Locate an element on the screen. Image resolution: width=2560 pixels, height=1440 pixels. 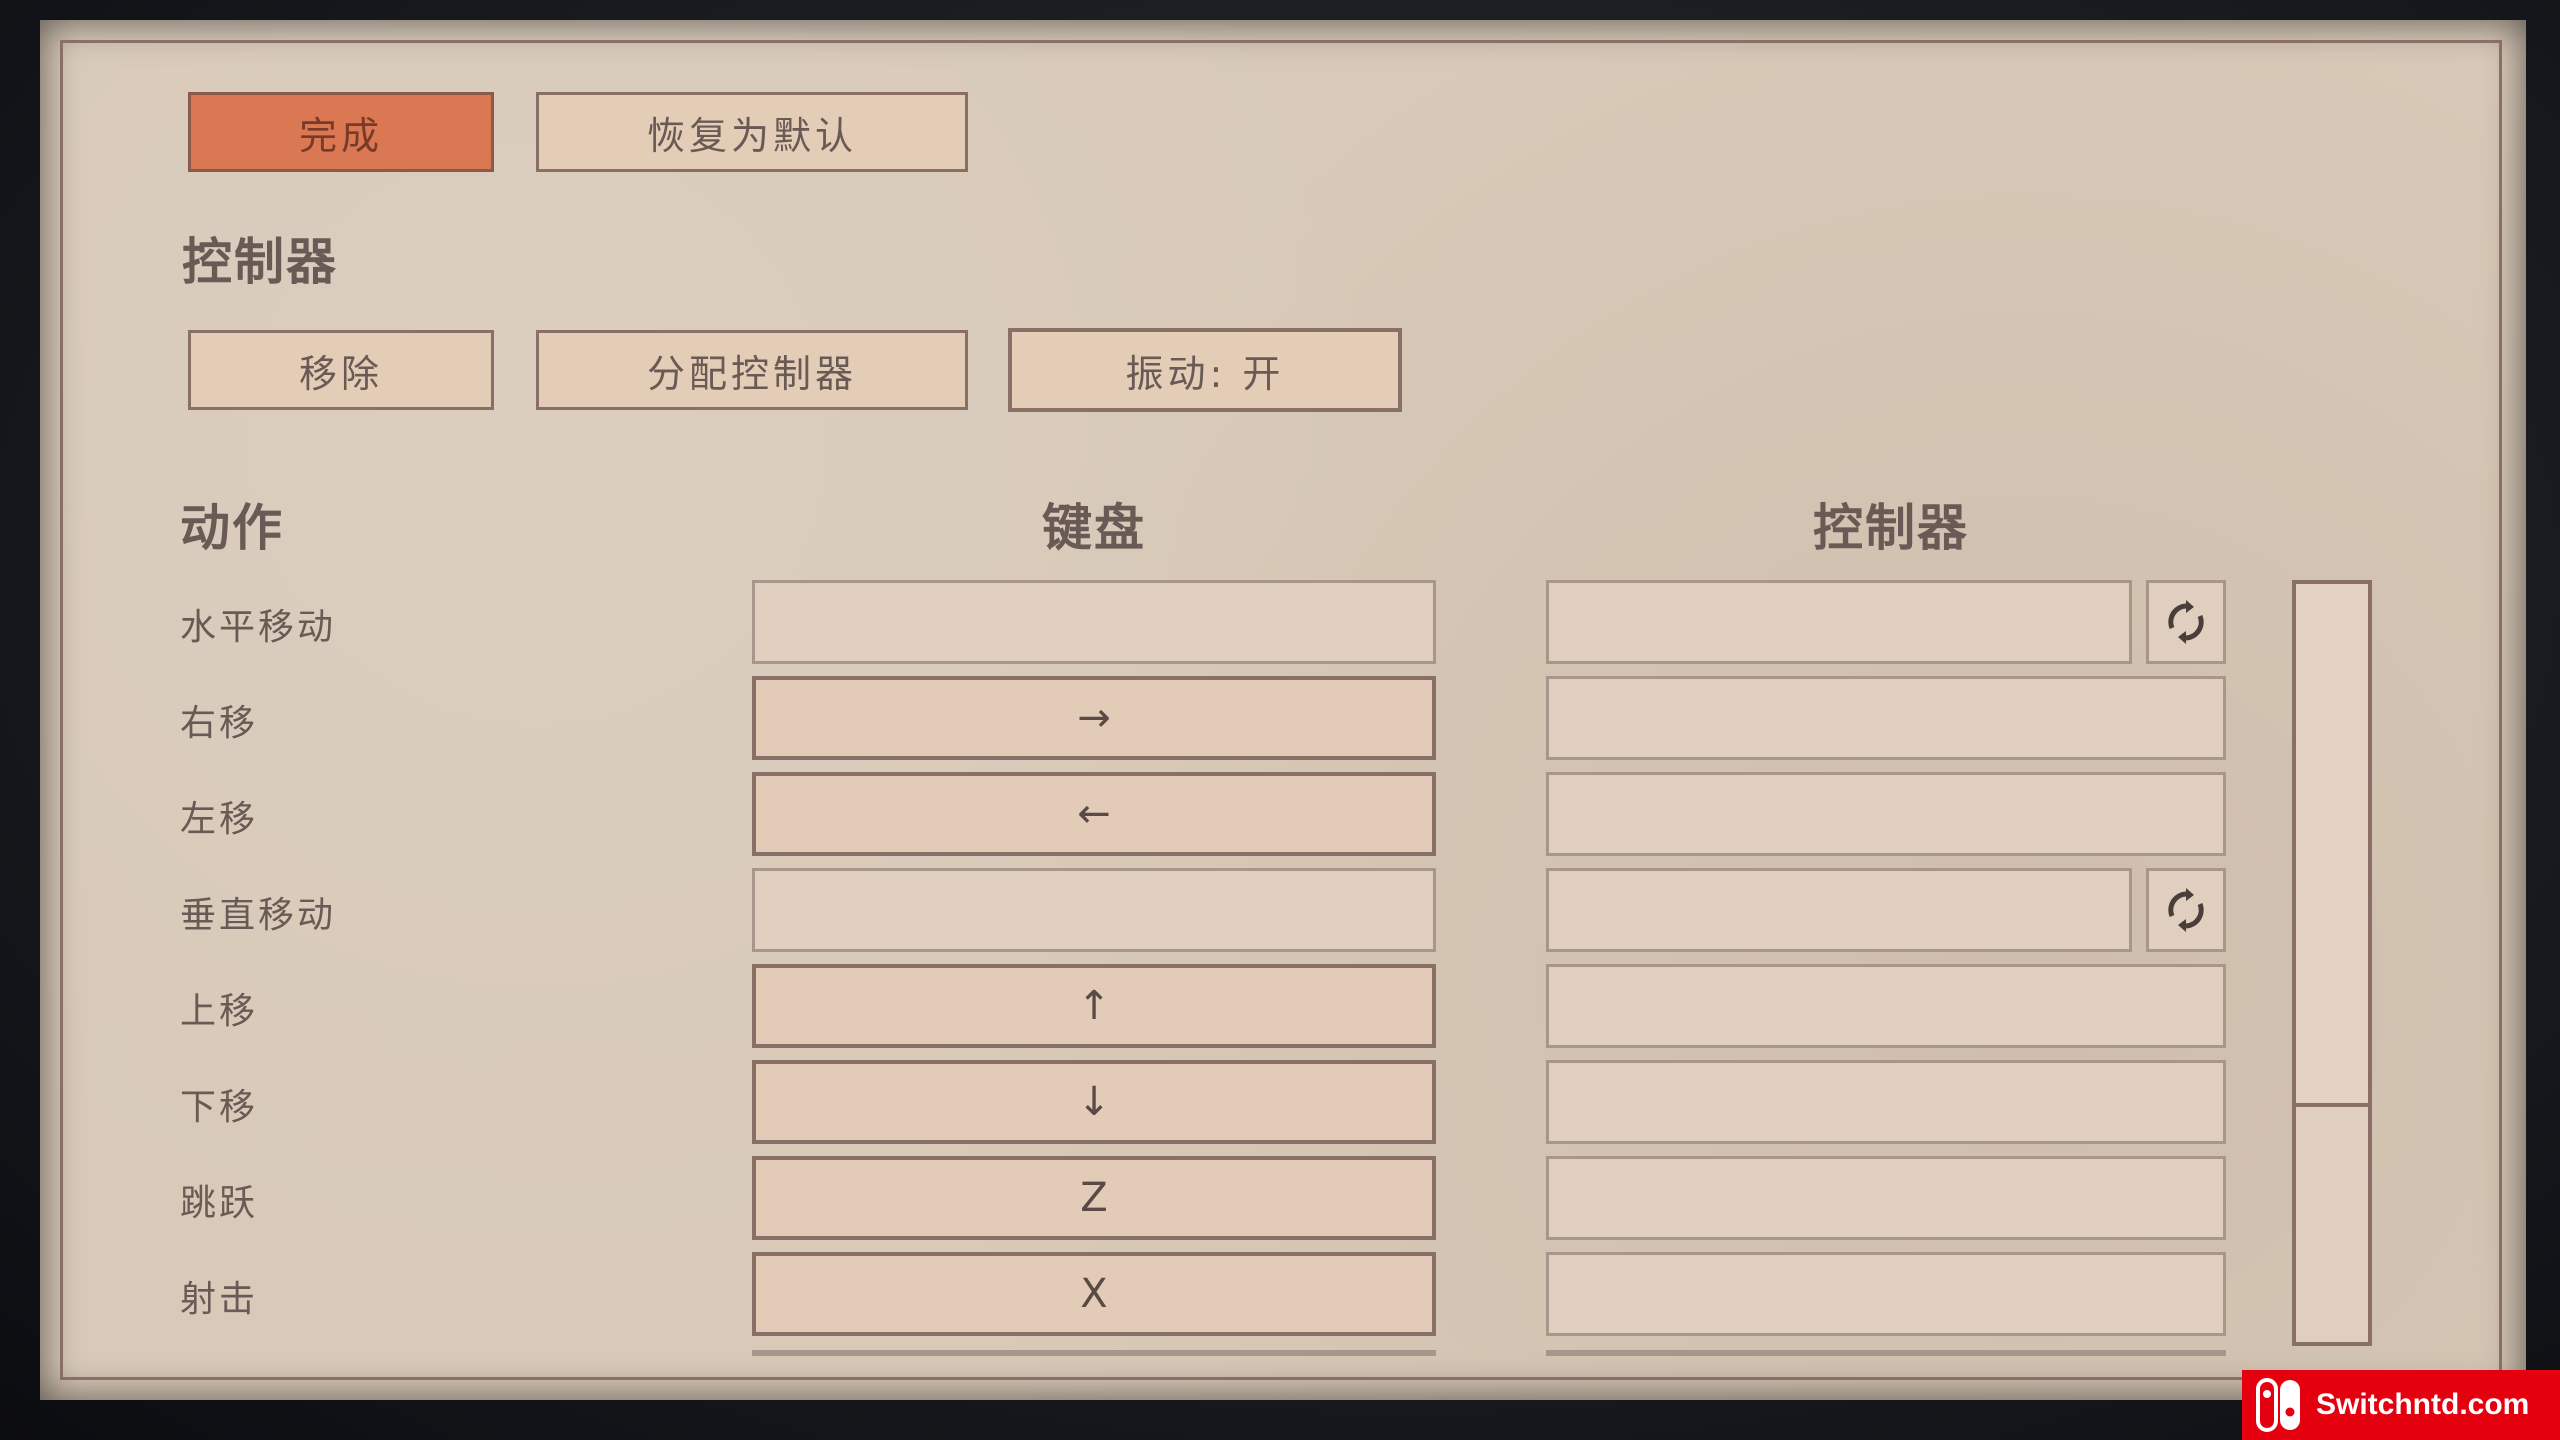
action-column-heading: 动作 is located at coordinates (232, 528).